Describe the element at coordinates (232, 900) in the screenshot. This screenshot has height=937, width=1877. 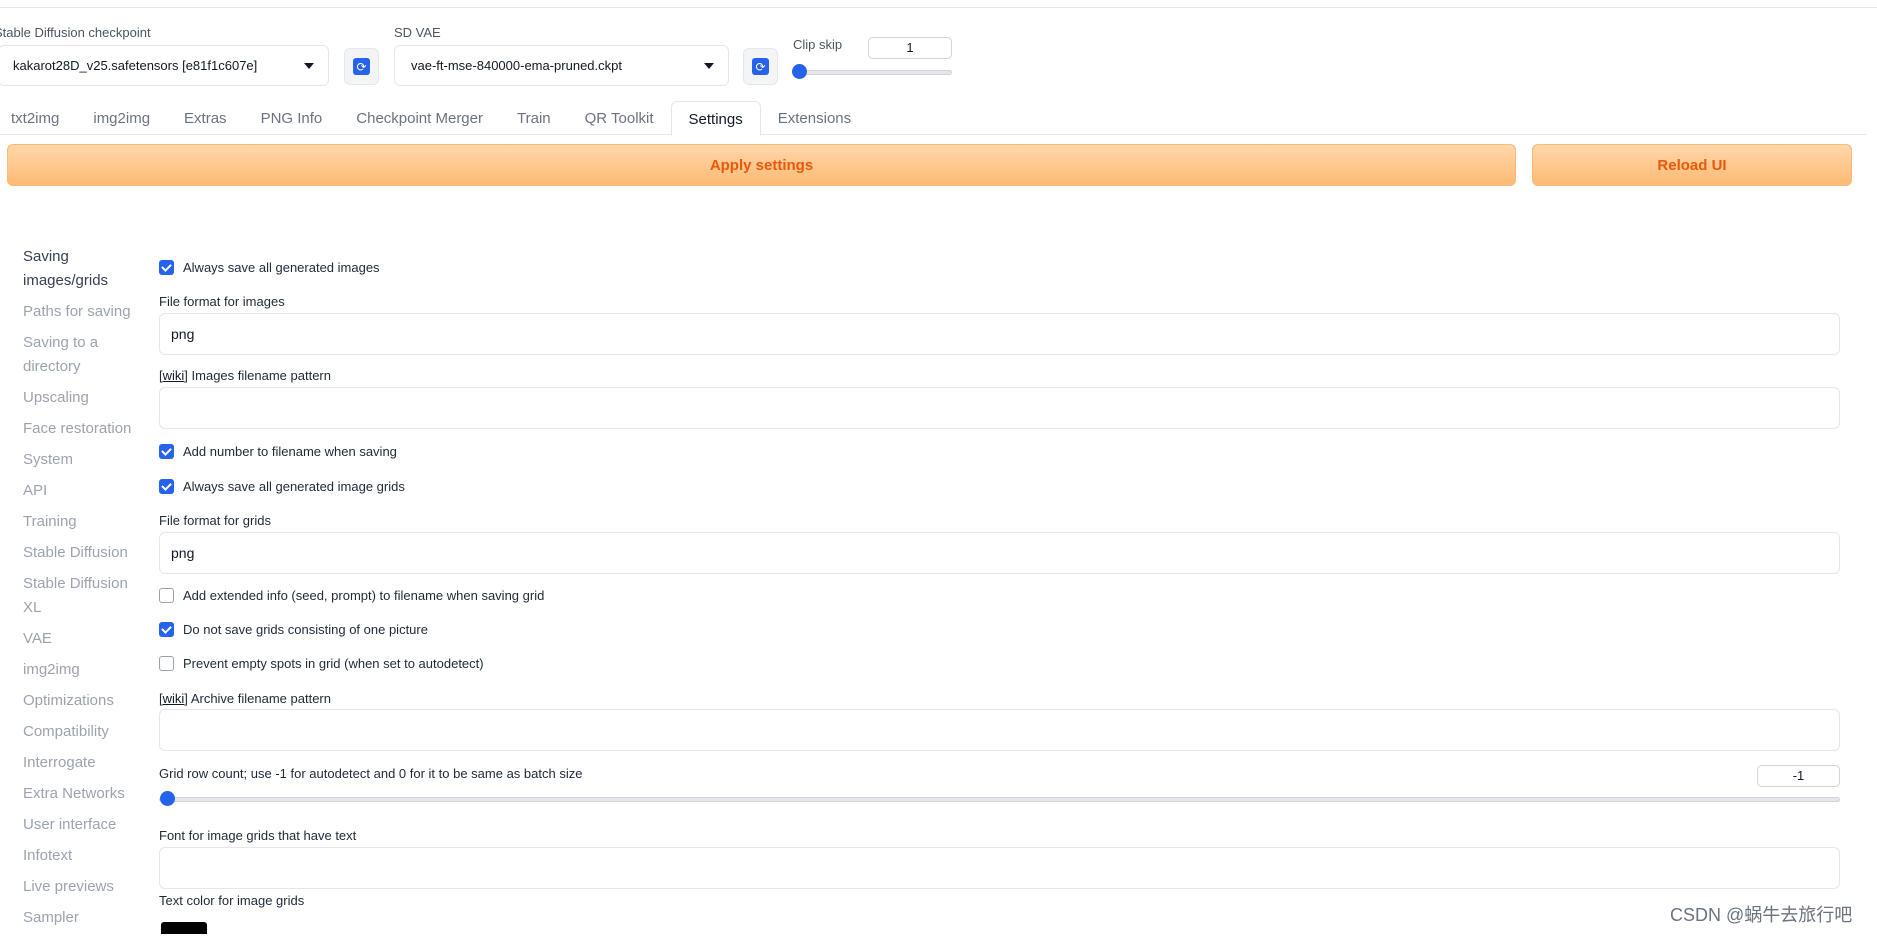
I see `grid-text-color-label: Text color for image grids` at that location.